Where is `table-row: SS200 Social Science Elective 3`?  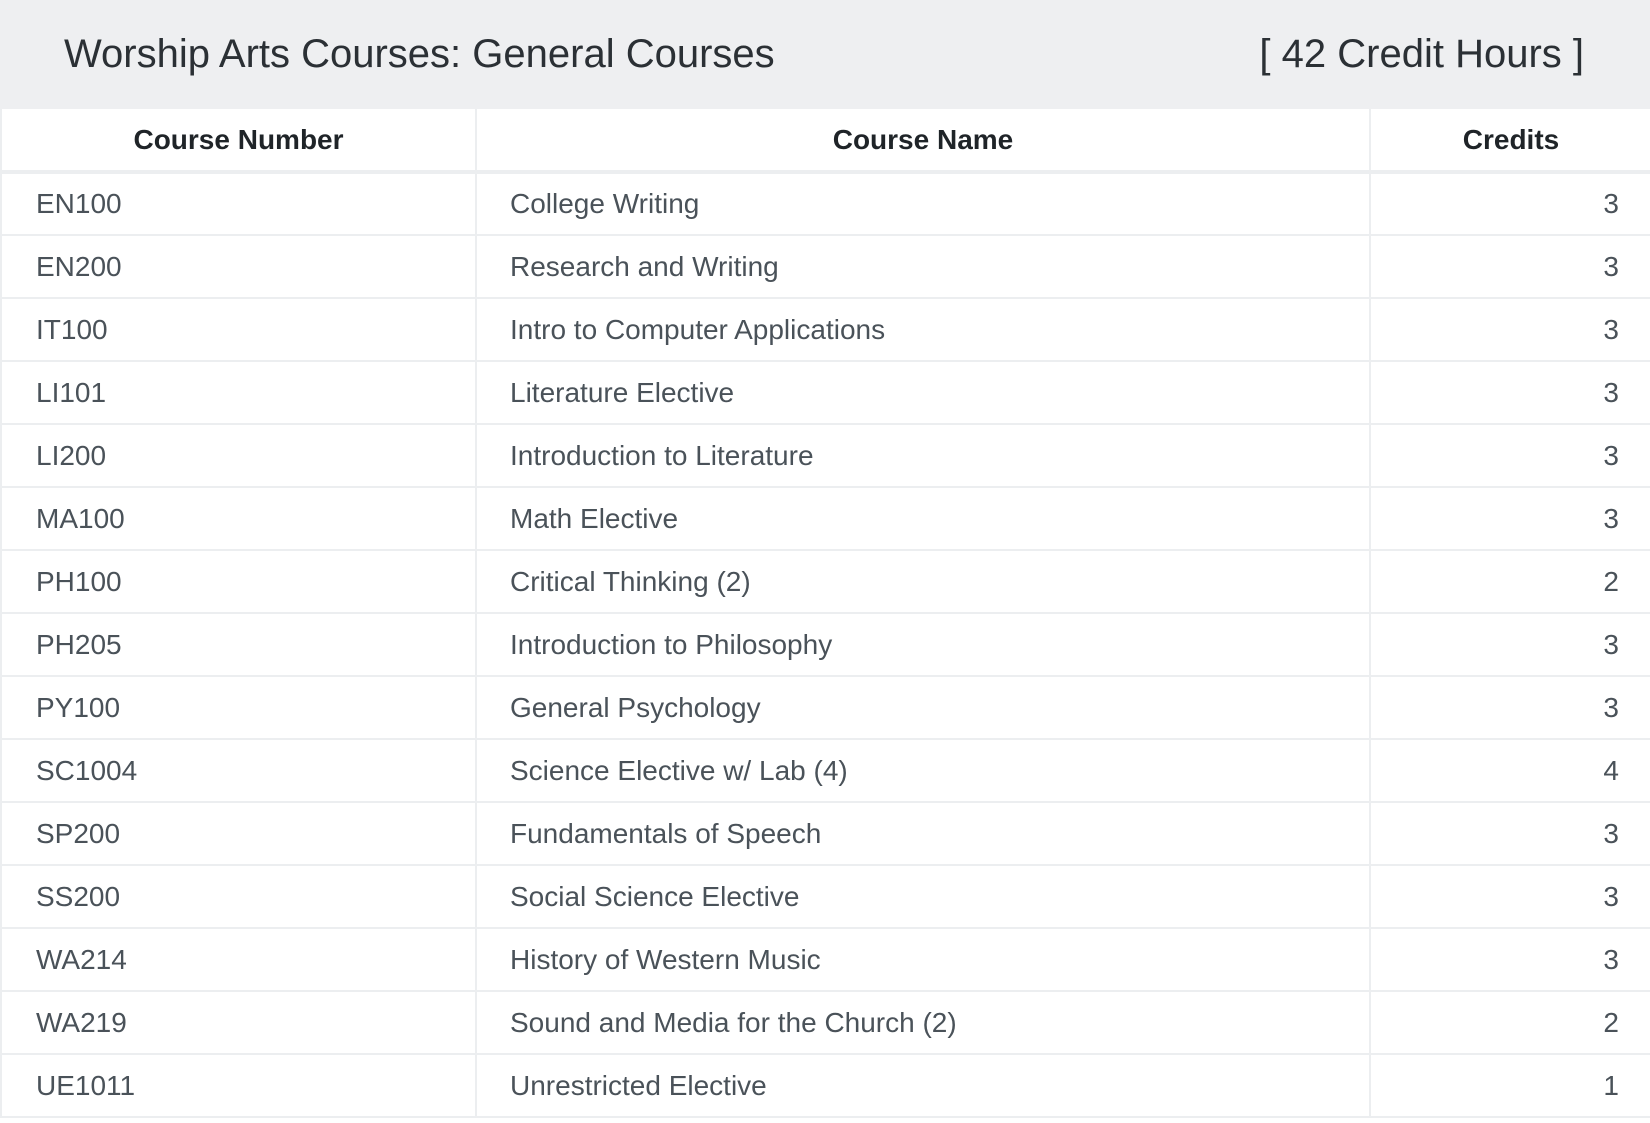
table-row: SS200 Social Science Elective 3 is located at coordinates (825, 897).